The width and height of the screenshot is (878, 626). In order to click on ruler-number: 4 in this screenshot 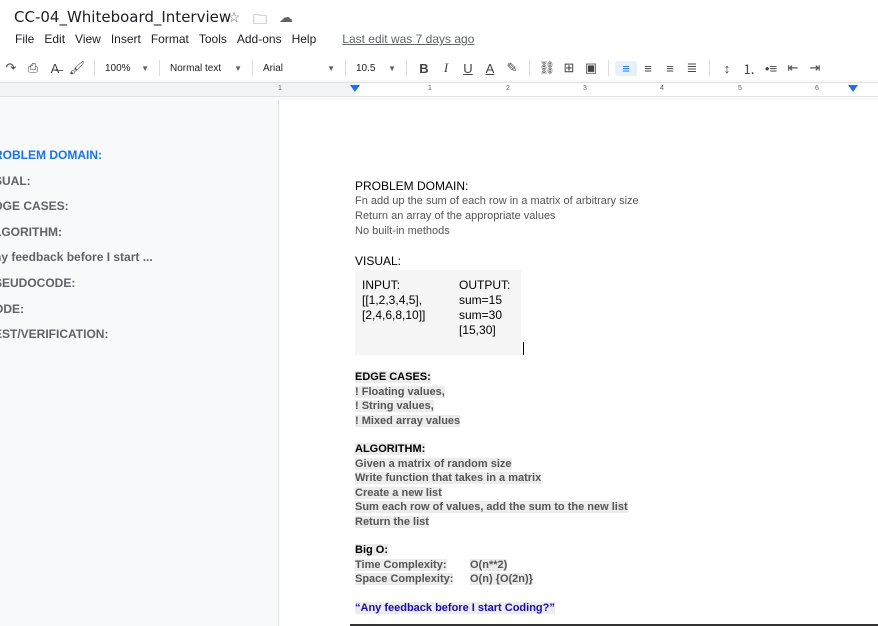, I will do `click(662, 88)`.